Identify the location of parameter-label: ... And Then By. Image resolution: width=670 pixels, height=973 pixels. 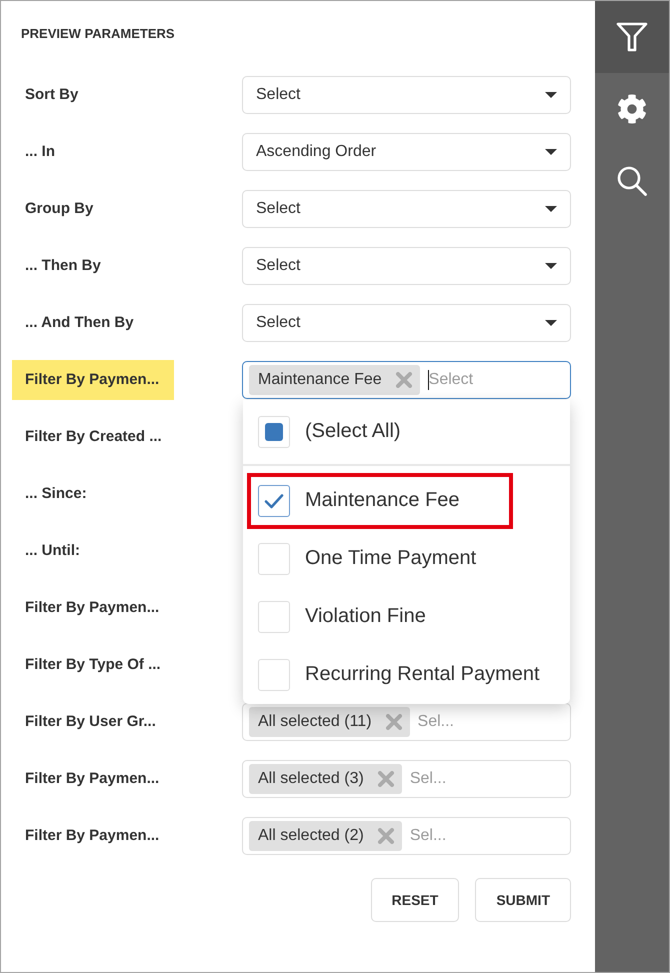
(79, 323).